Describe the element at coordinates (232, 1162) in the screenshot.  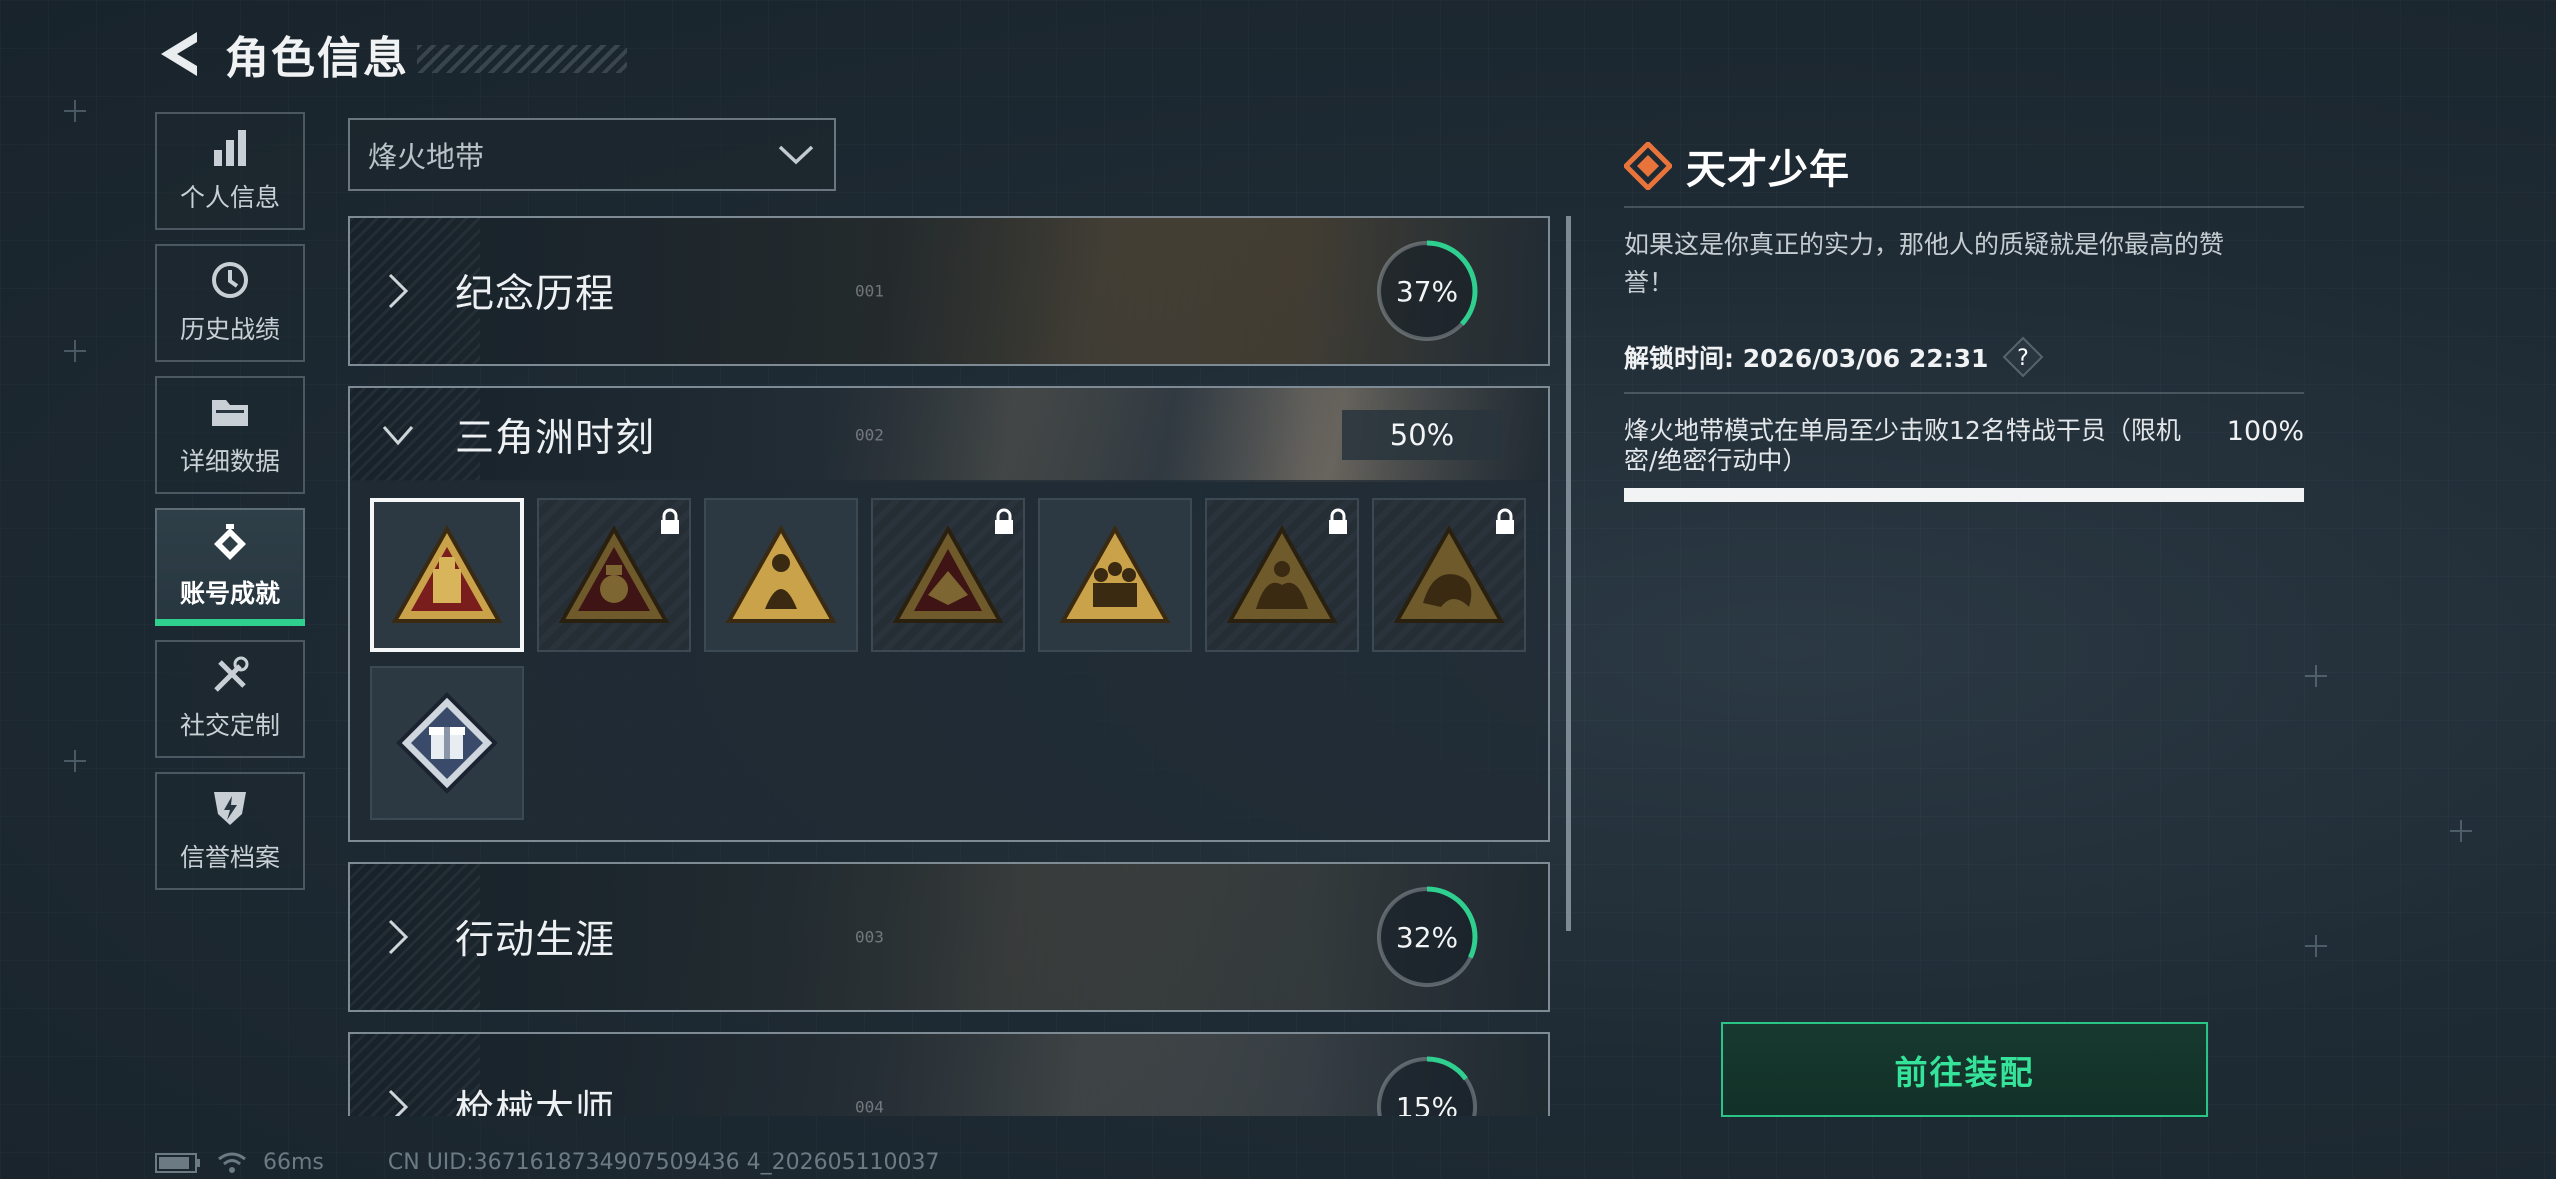
I see `wifi-icon` at that location.